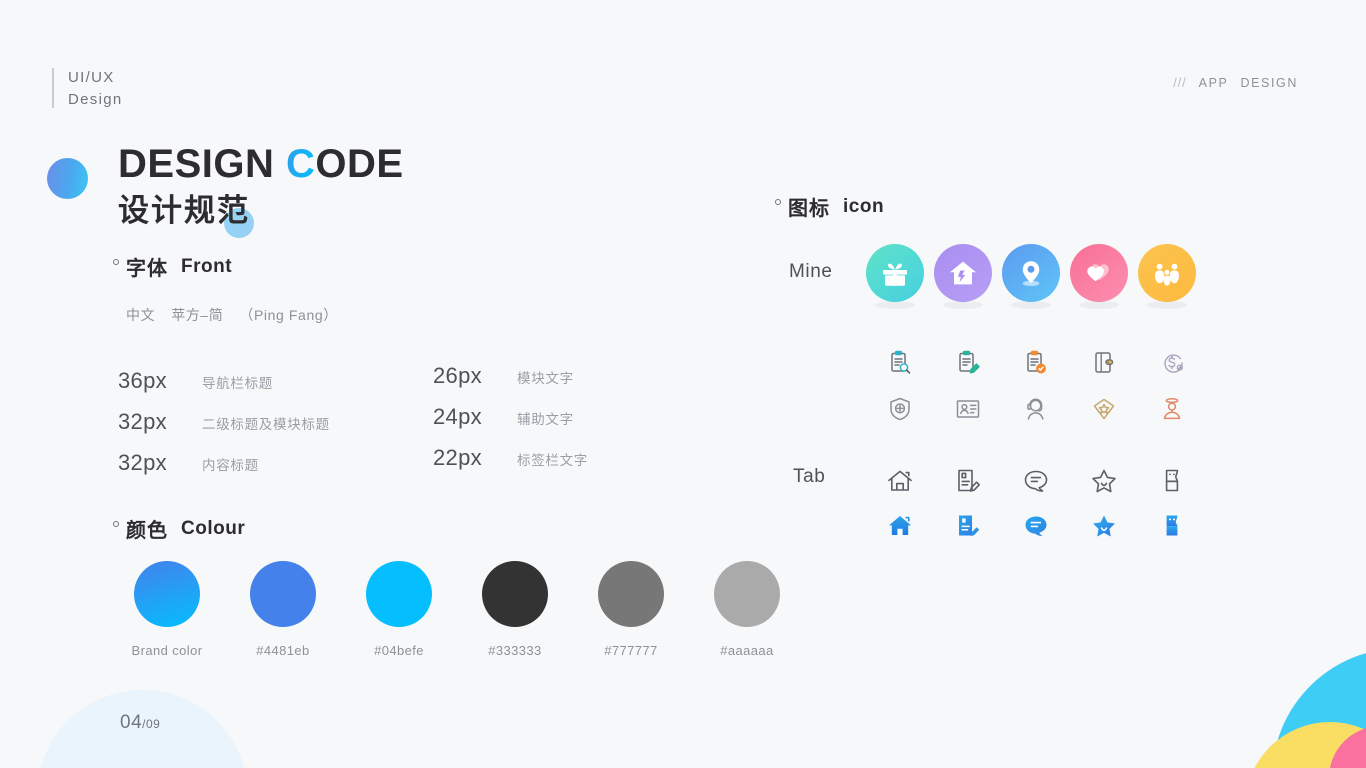 The height and width of the screenshot is (768, 1366). Describe the element at coordinates (1172, 363) in the screenshot. I see `dollar-circle-icon` at that location.